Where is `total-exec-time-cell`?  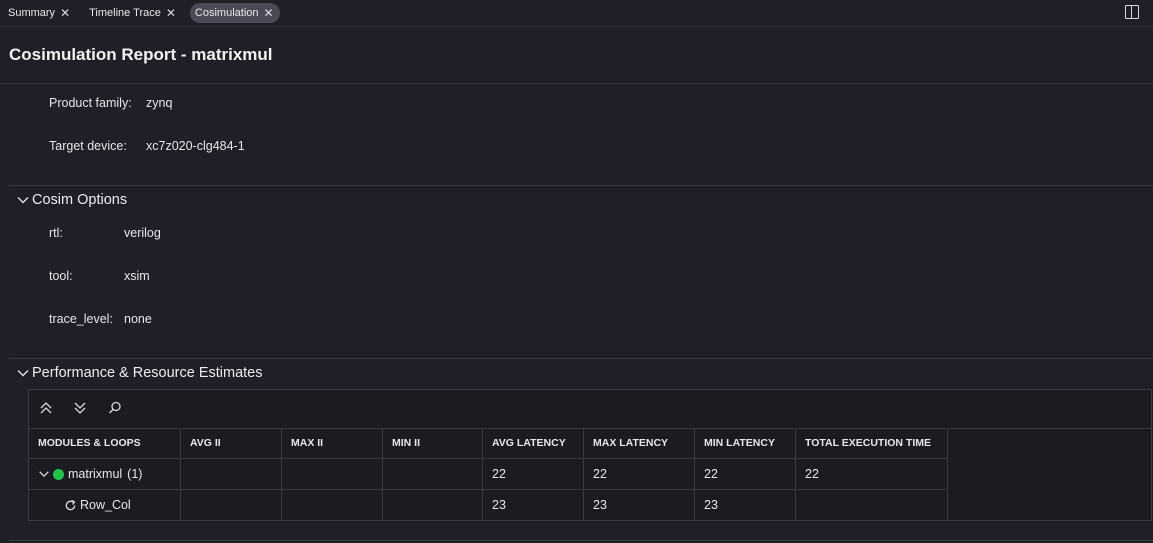
total-exec-time-cell is located at coordinates (871, 505).